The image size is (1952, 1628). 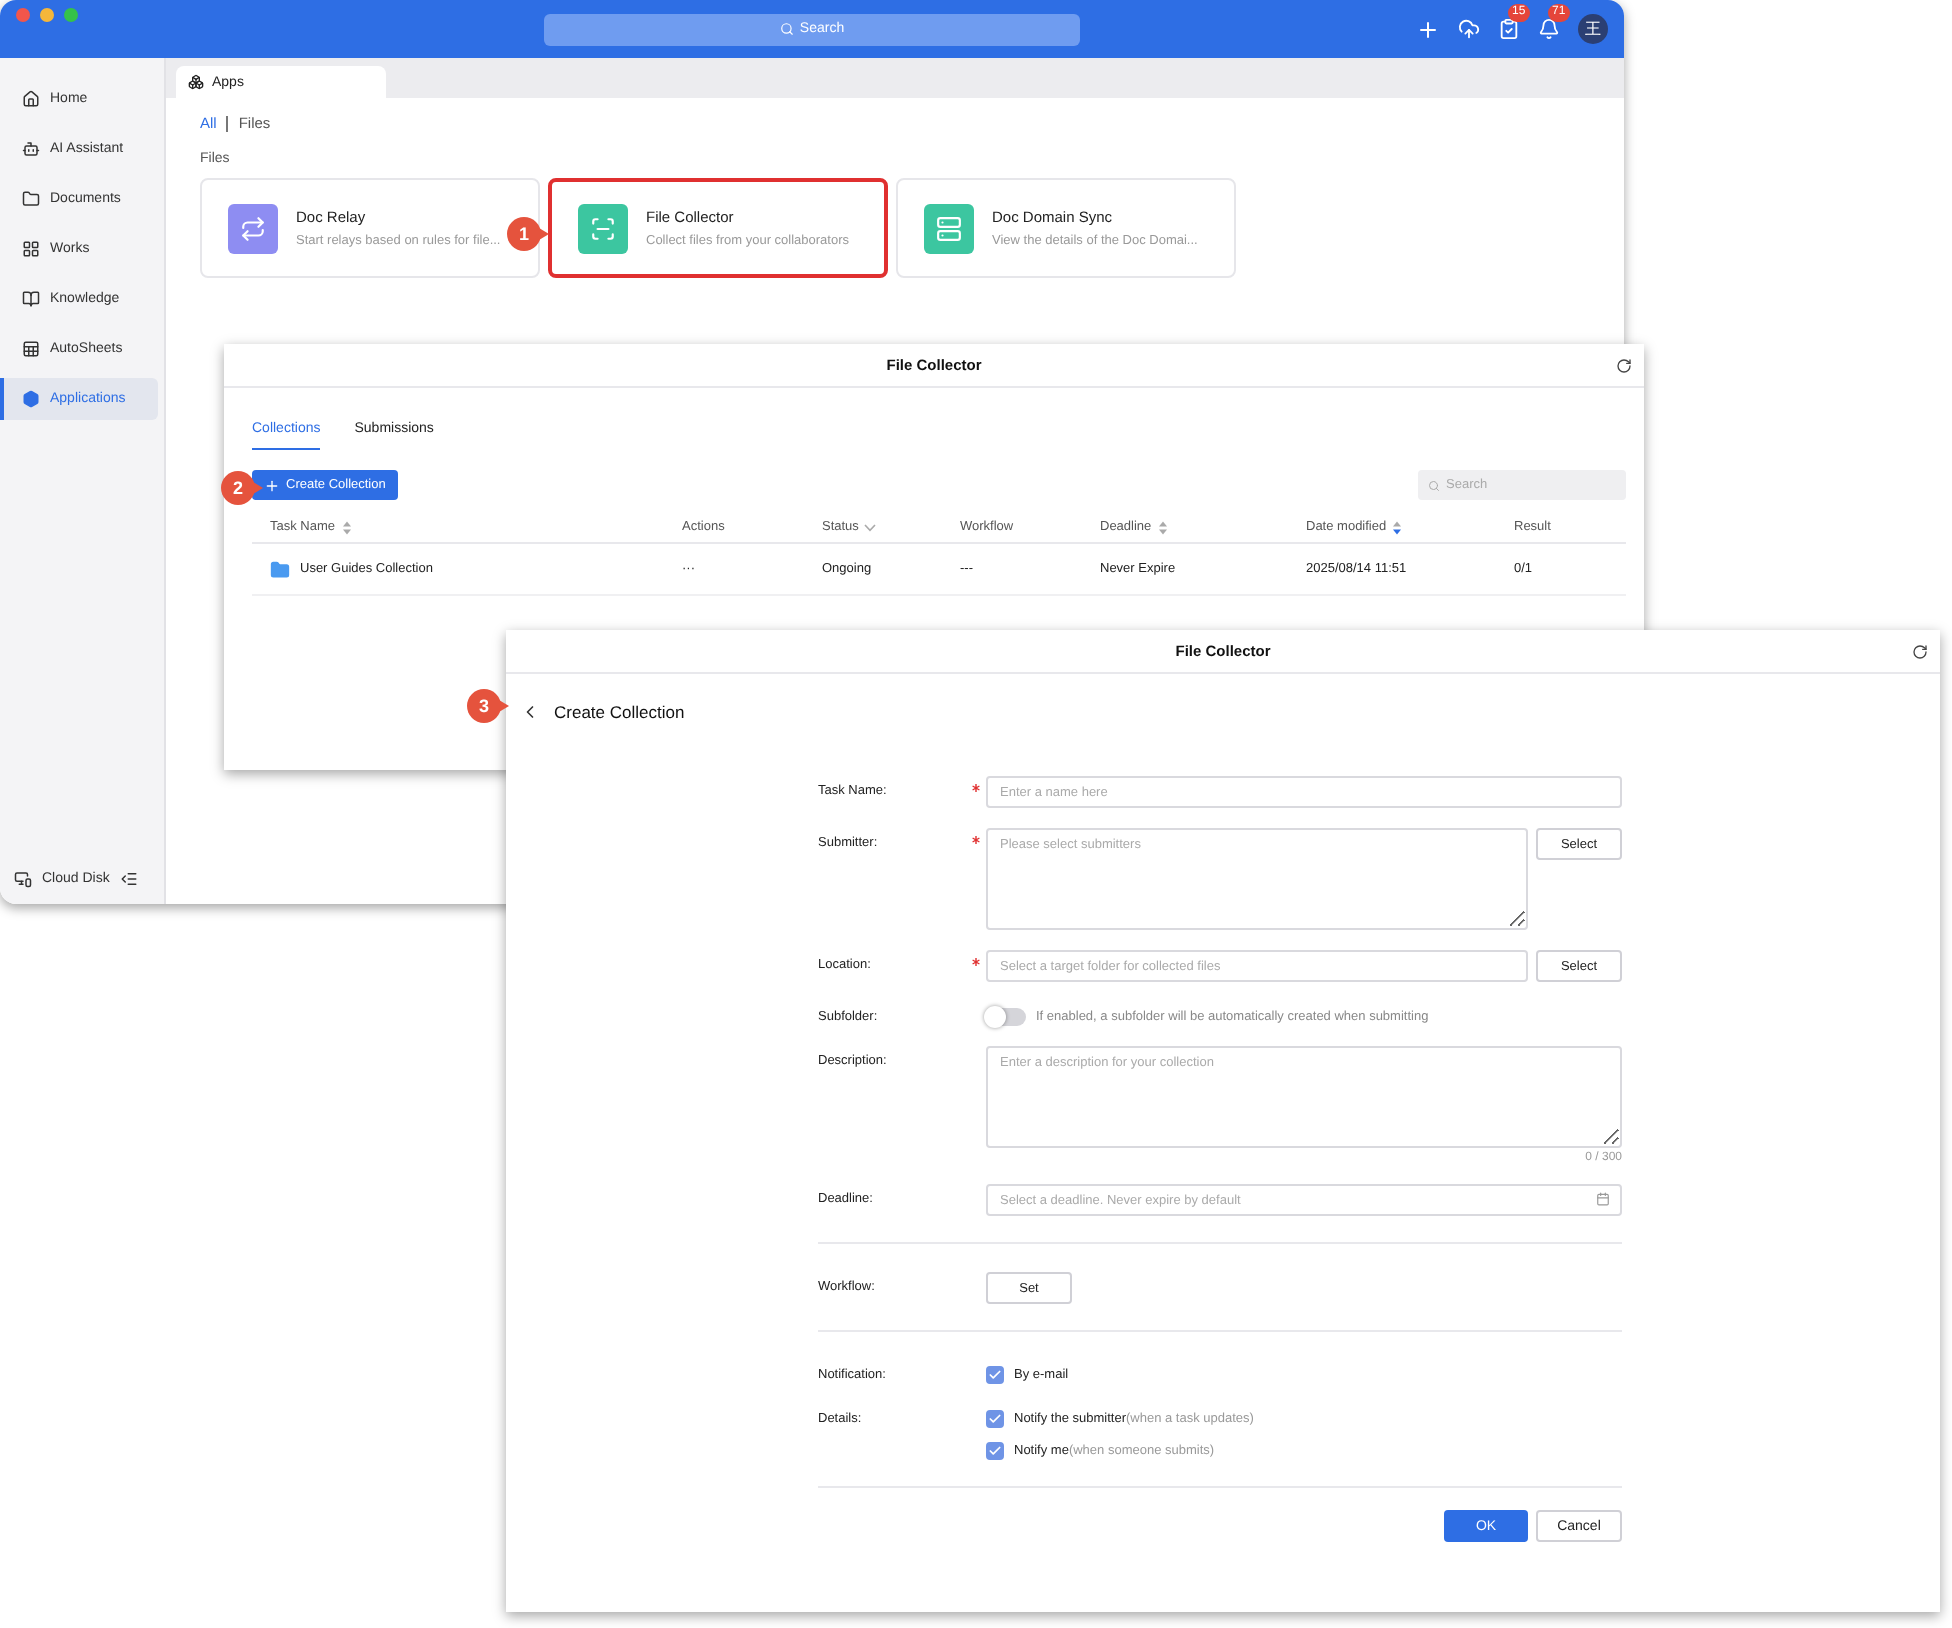 I want to click on clipboard-check-icon, so click(x=1509, y=29).